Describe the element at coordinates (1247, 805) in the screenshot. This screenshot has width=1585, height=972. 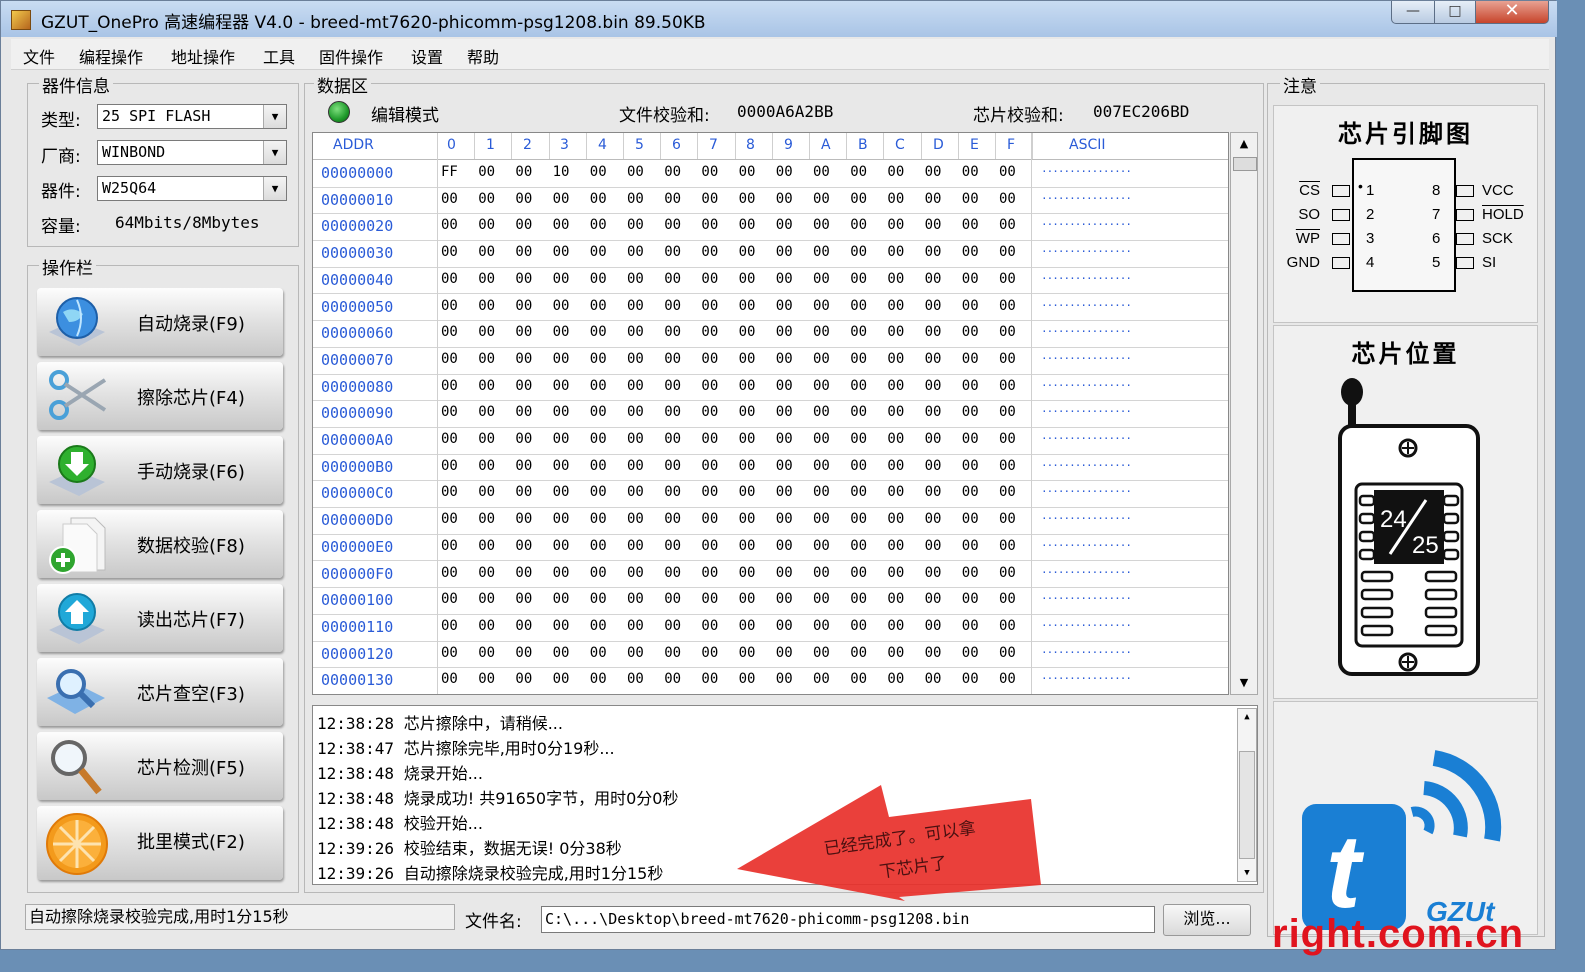
I see `log-scroll-thumb` at that location.